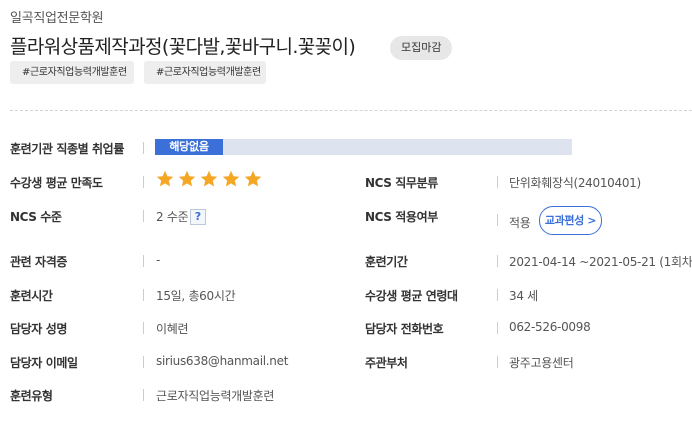 The height and width of the screenshot is (425, 692). Describe the element at coordinates (38, 262) in the screenshot. I see `certificate-label: 관련 자격증` at that location.